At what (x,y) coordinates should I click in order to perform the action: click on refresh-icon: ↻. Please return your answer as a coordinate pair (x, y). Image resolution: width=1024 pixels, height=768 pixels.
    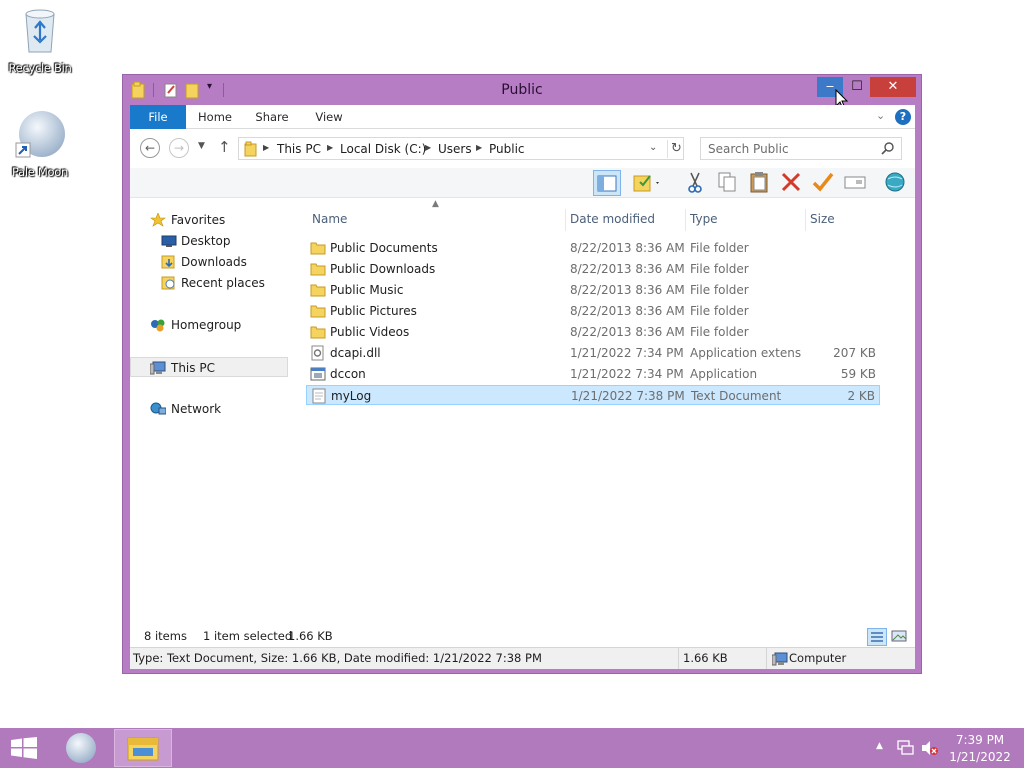
    Looking at the image, I should click on (676, 149).